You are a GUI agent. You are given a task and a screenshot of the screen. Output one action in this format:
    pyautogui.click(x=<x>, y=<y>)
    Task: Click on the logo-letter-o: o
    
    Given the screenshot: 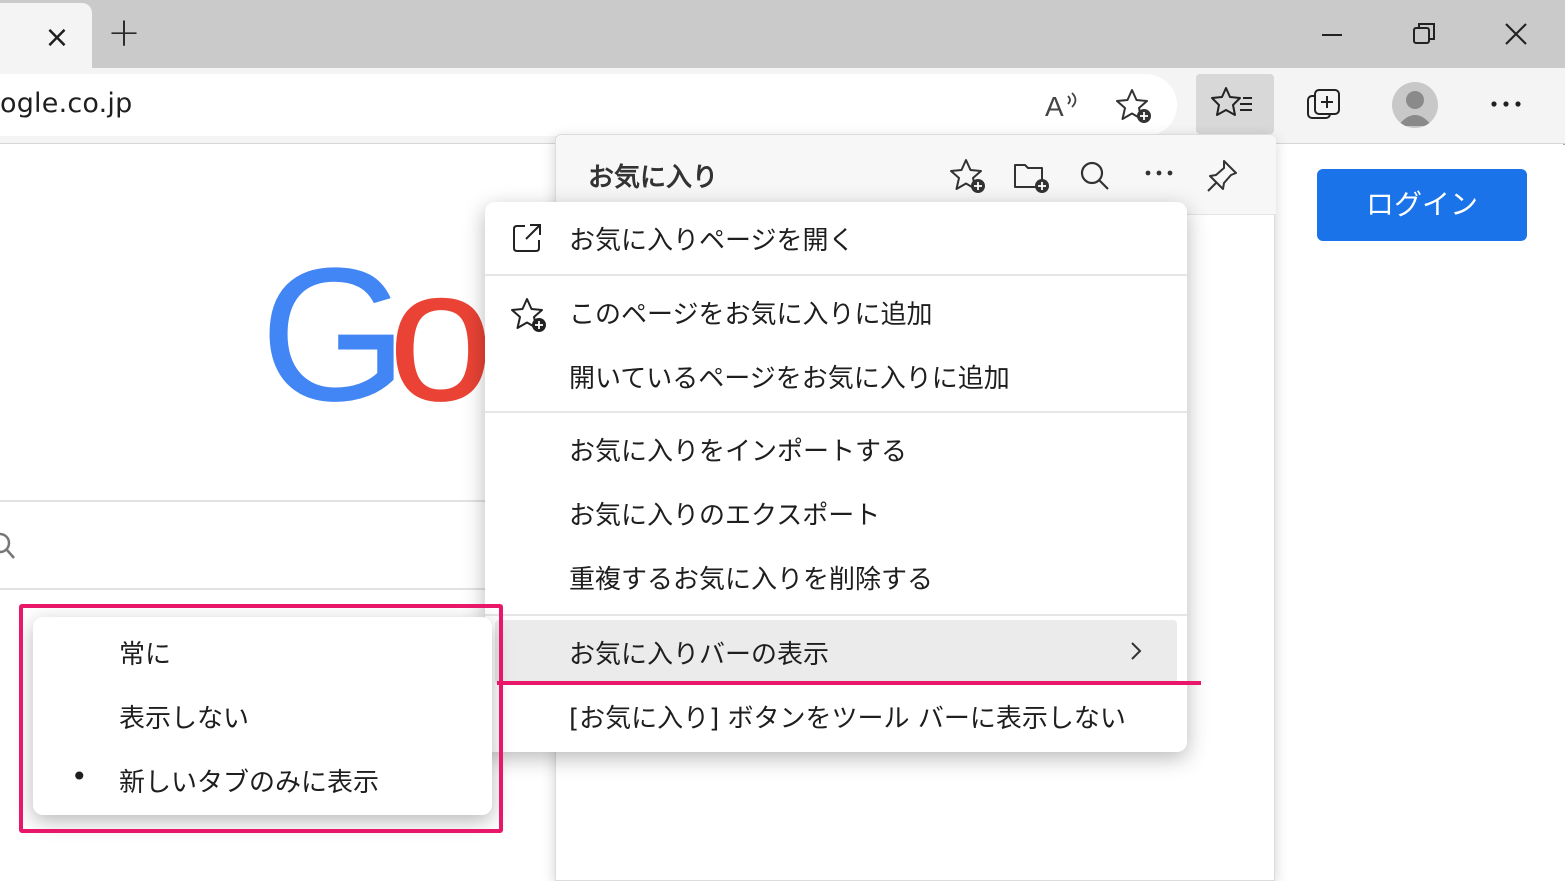 What is the action you would take?
    pyautogui.click(x=441, y=335)
    